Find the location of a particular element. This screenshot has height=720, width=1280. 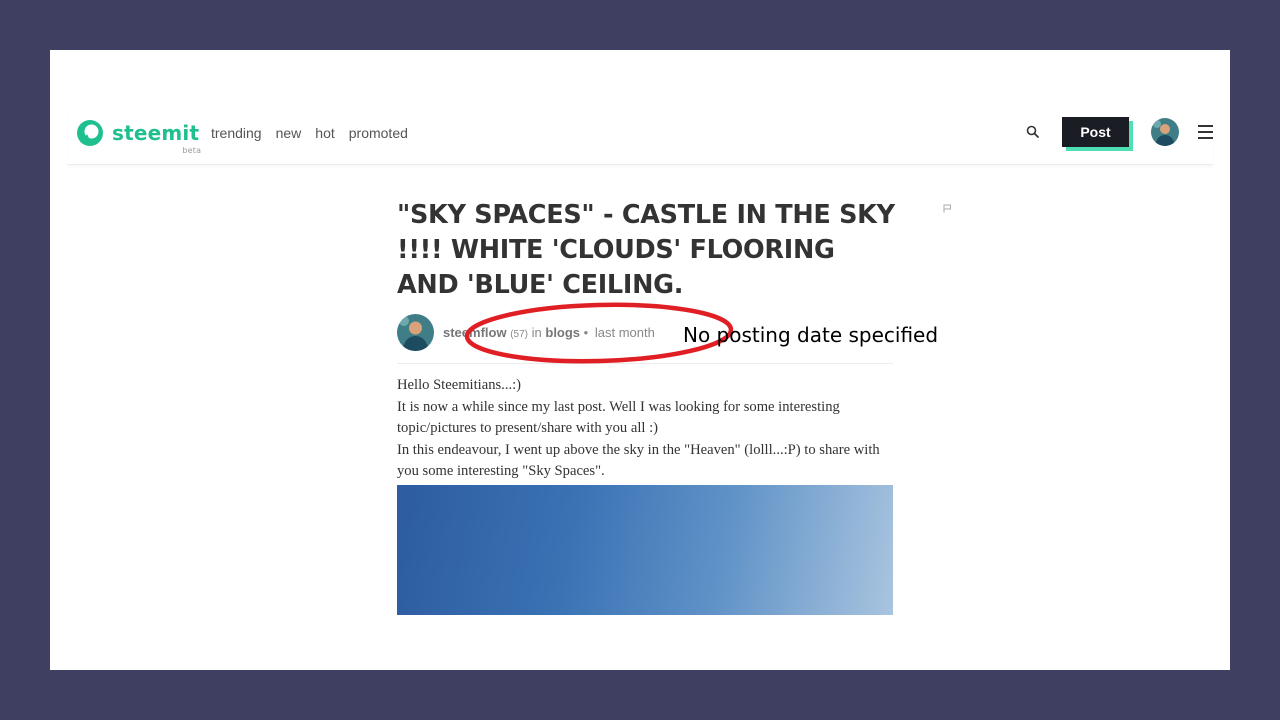

search-icon is located at coordinates (1033, 132).